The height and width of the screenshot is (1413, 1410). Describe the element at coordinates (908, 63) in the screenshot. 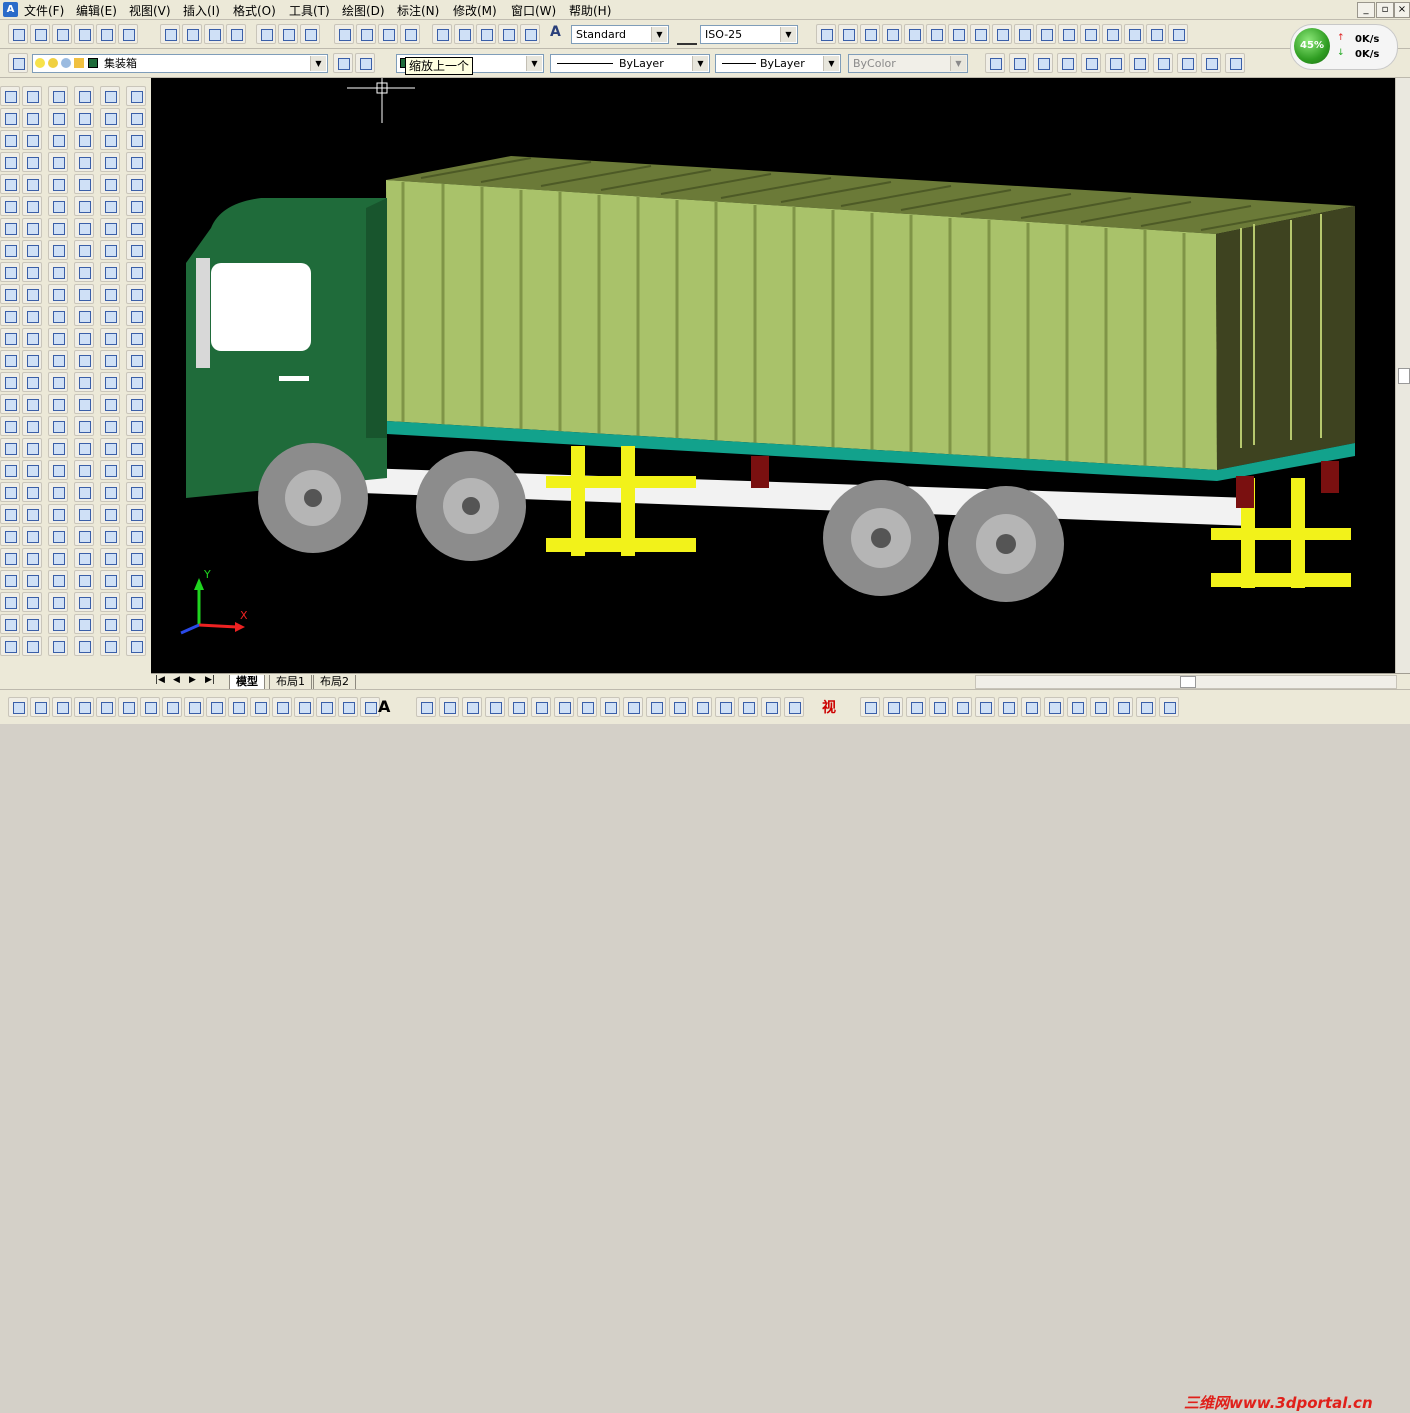

I see `plotstyle-select: ByColor ▼` at that location.